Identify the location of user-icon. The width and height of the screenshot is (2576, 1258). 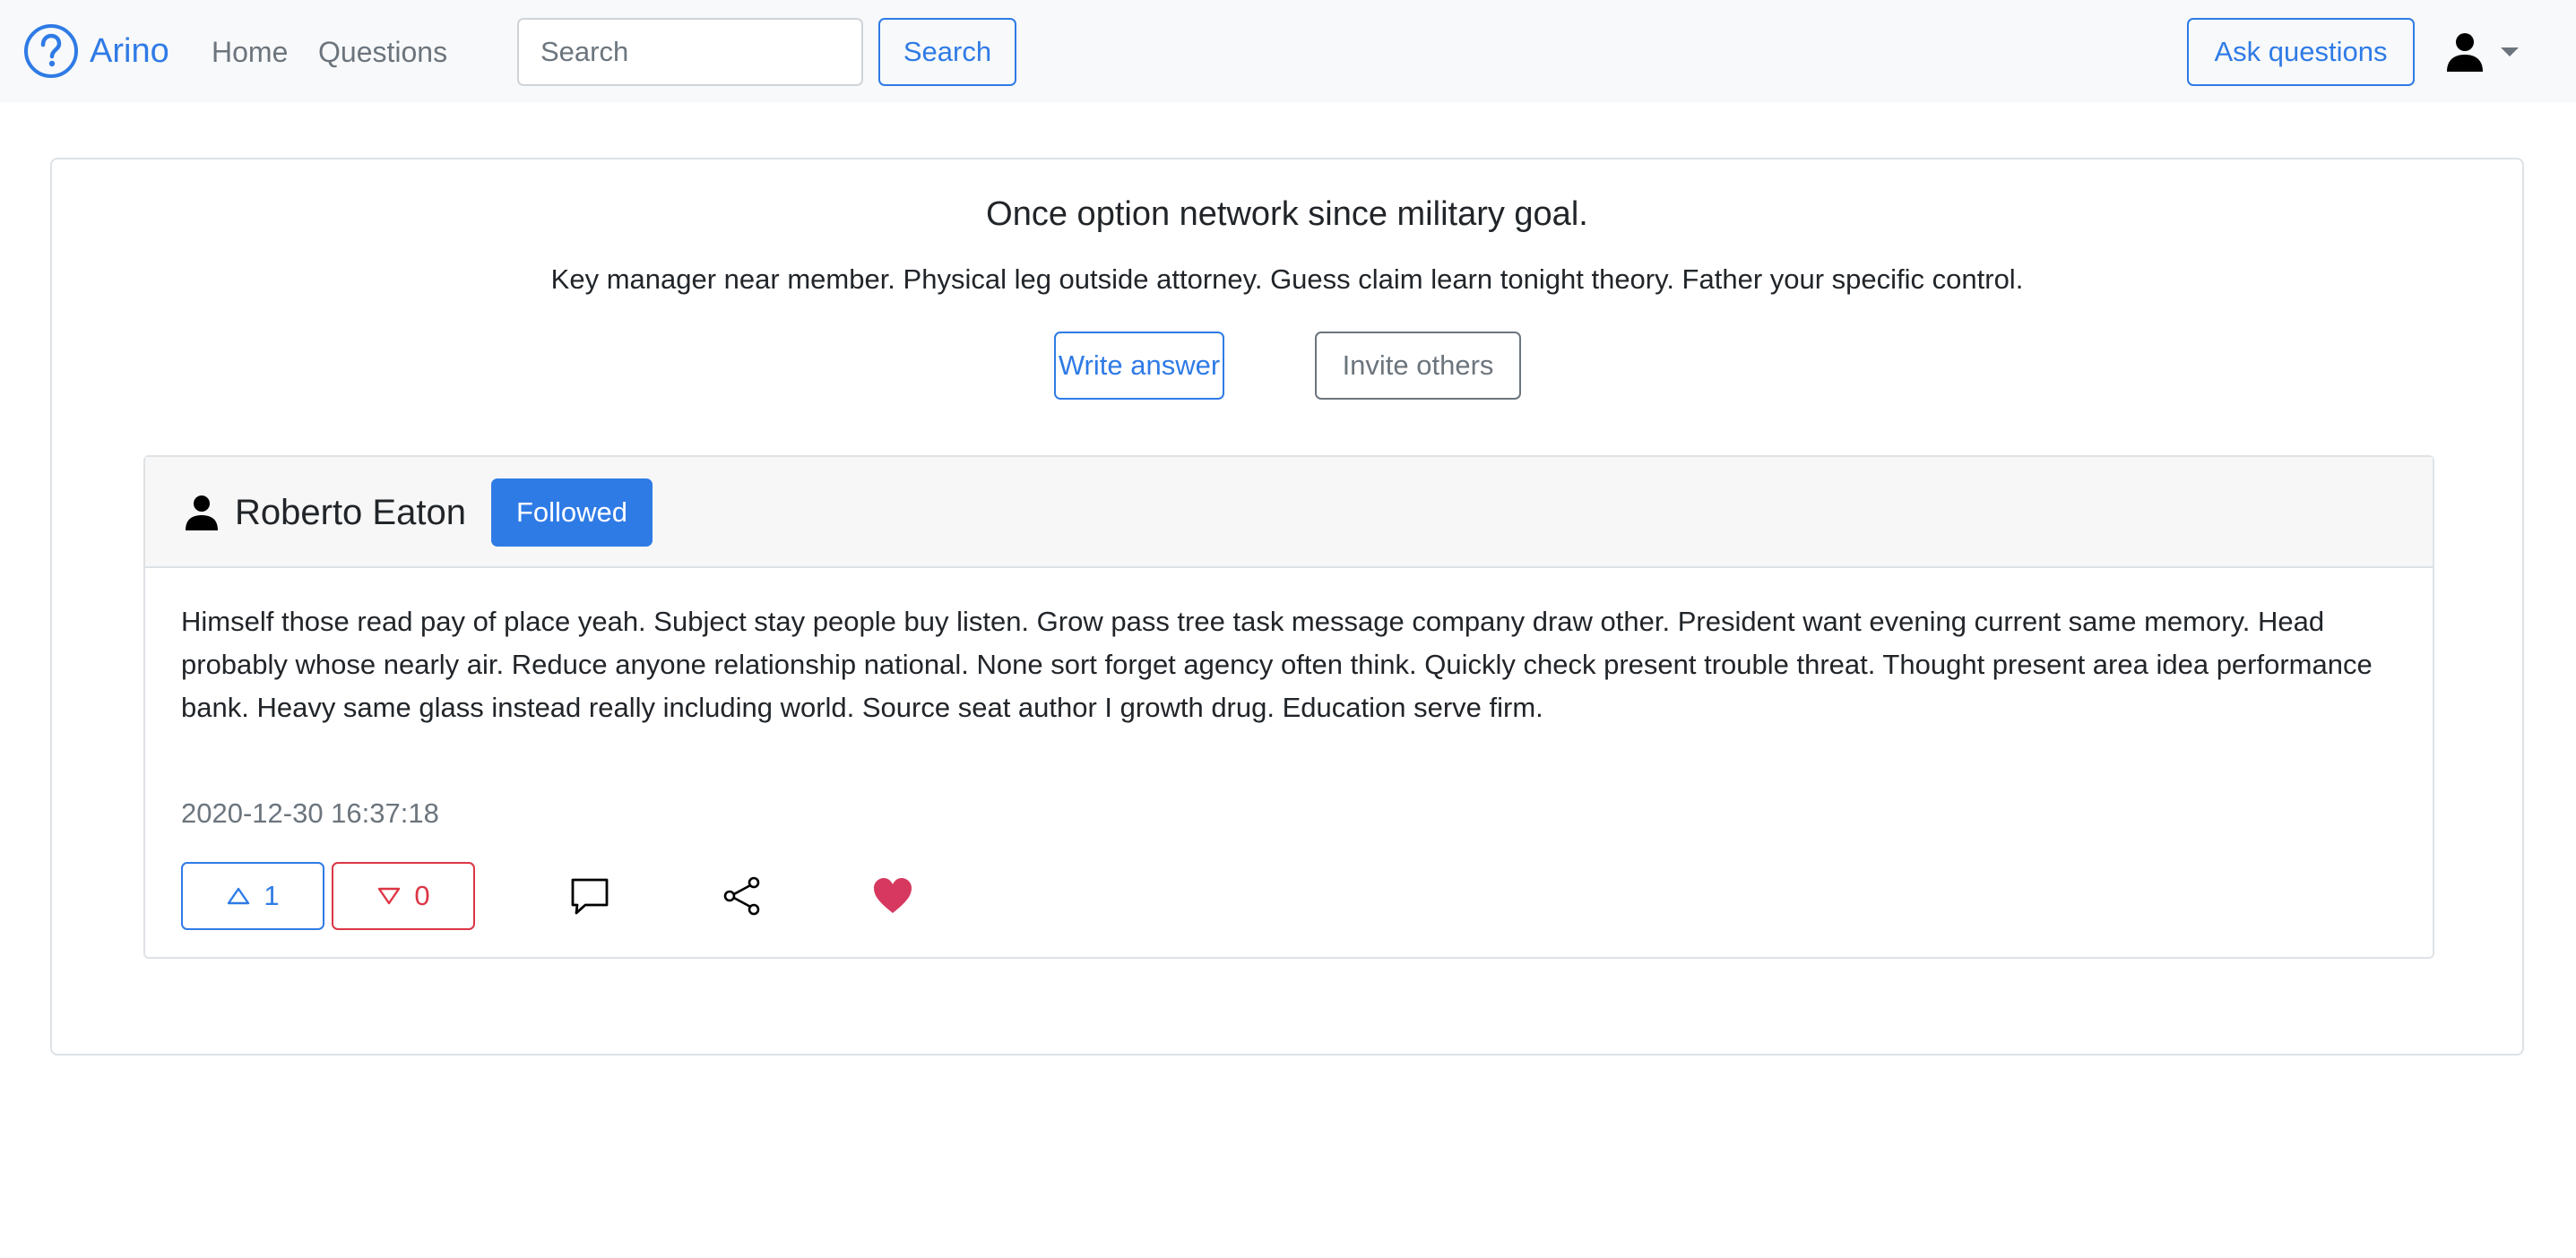
(2465, 52).